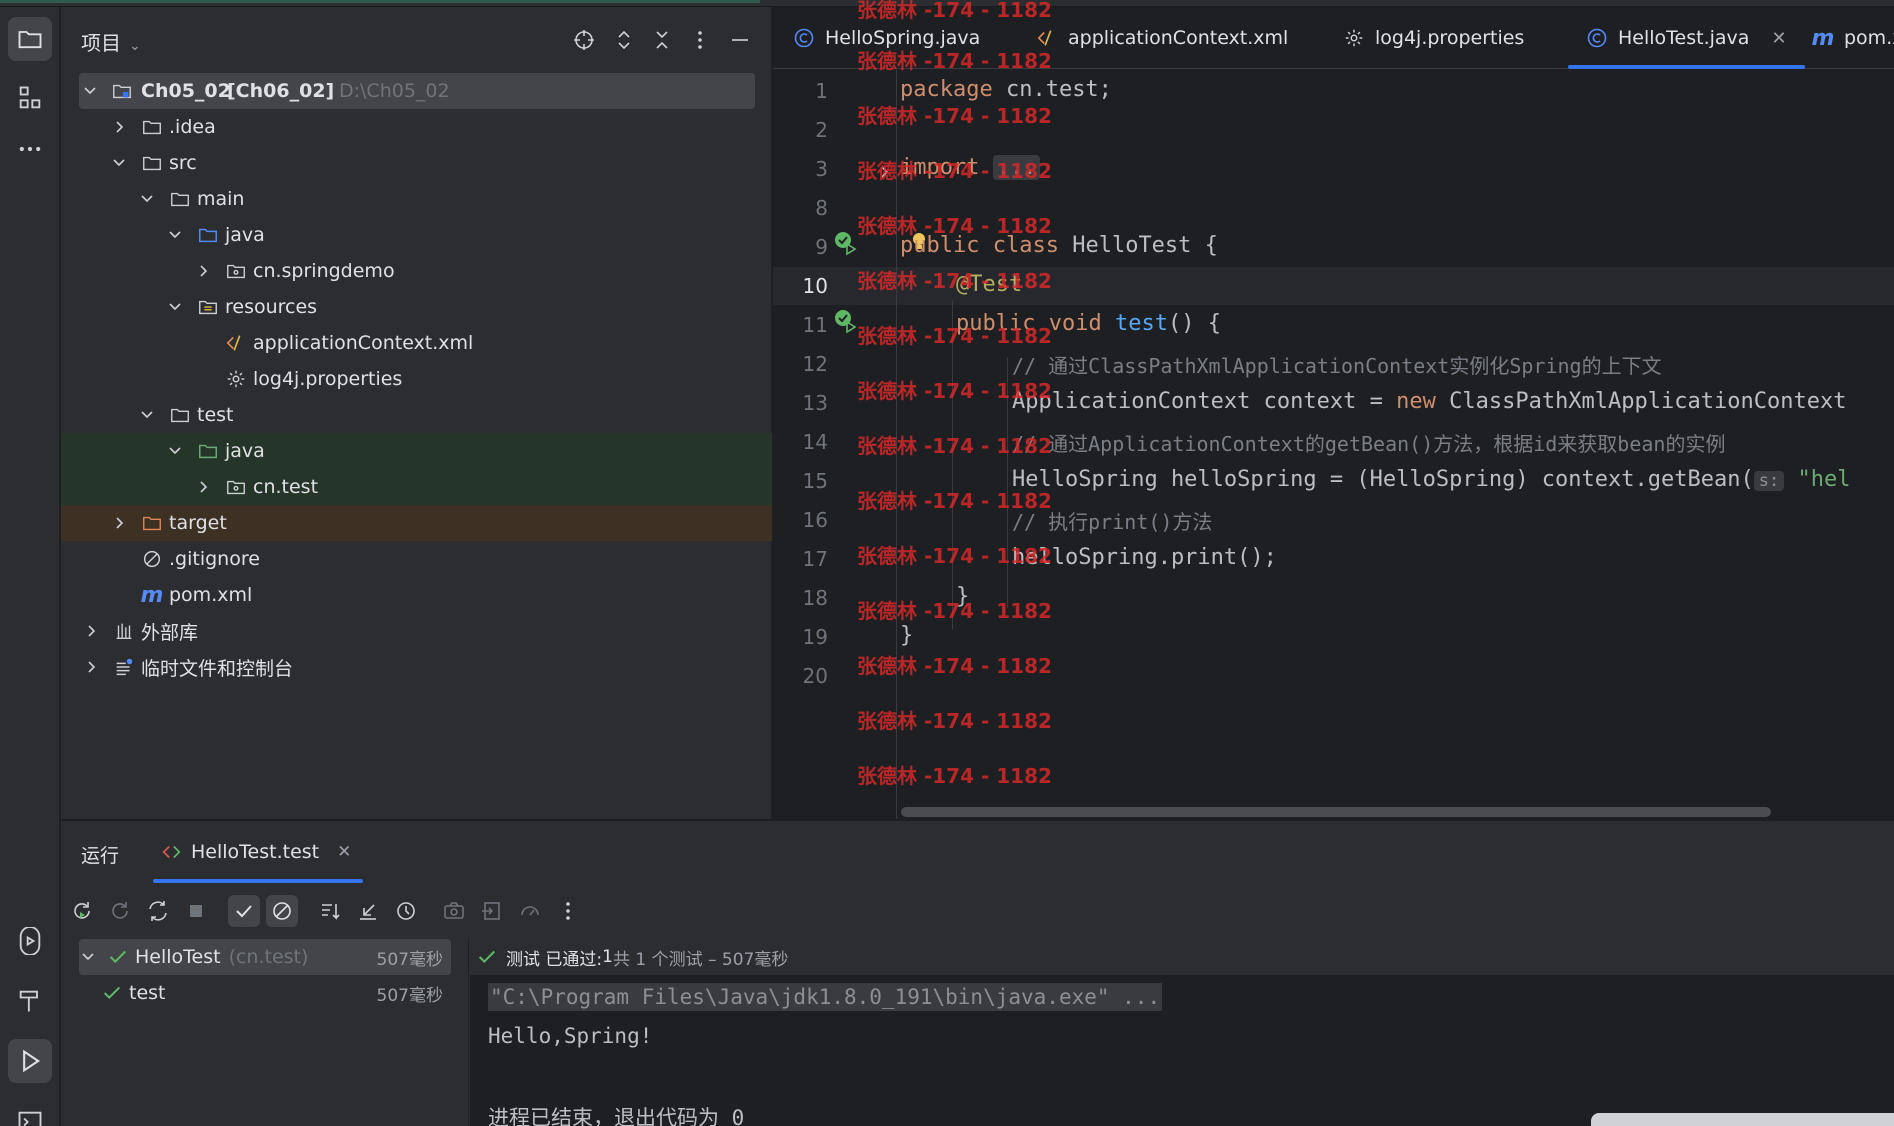 The height and width of the screenshot is (1126, 1894). What do you see at coordinates (368, 911) in the screenshot?
I see `collapse-icon` at bounding box center [368, 911].